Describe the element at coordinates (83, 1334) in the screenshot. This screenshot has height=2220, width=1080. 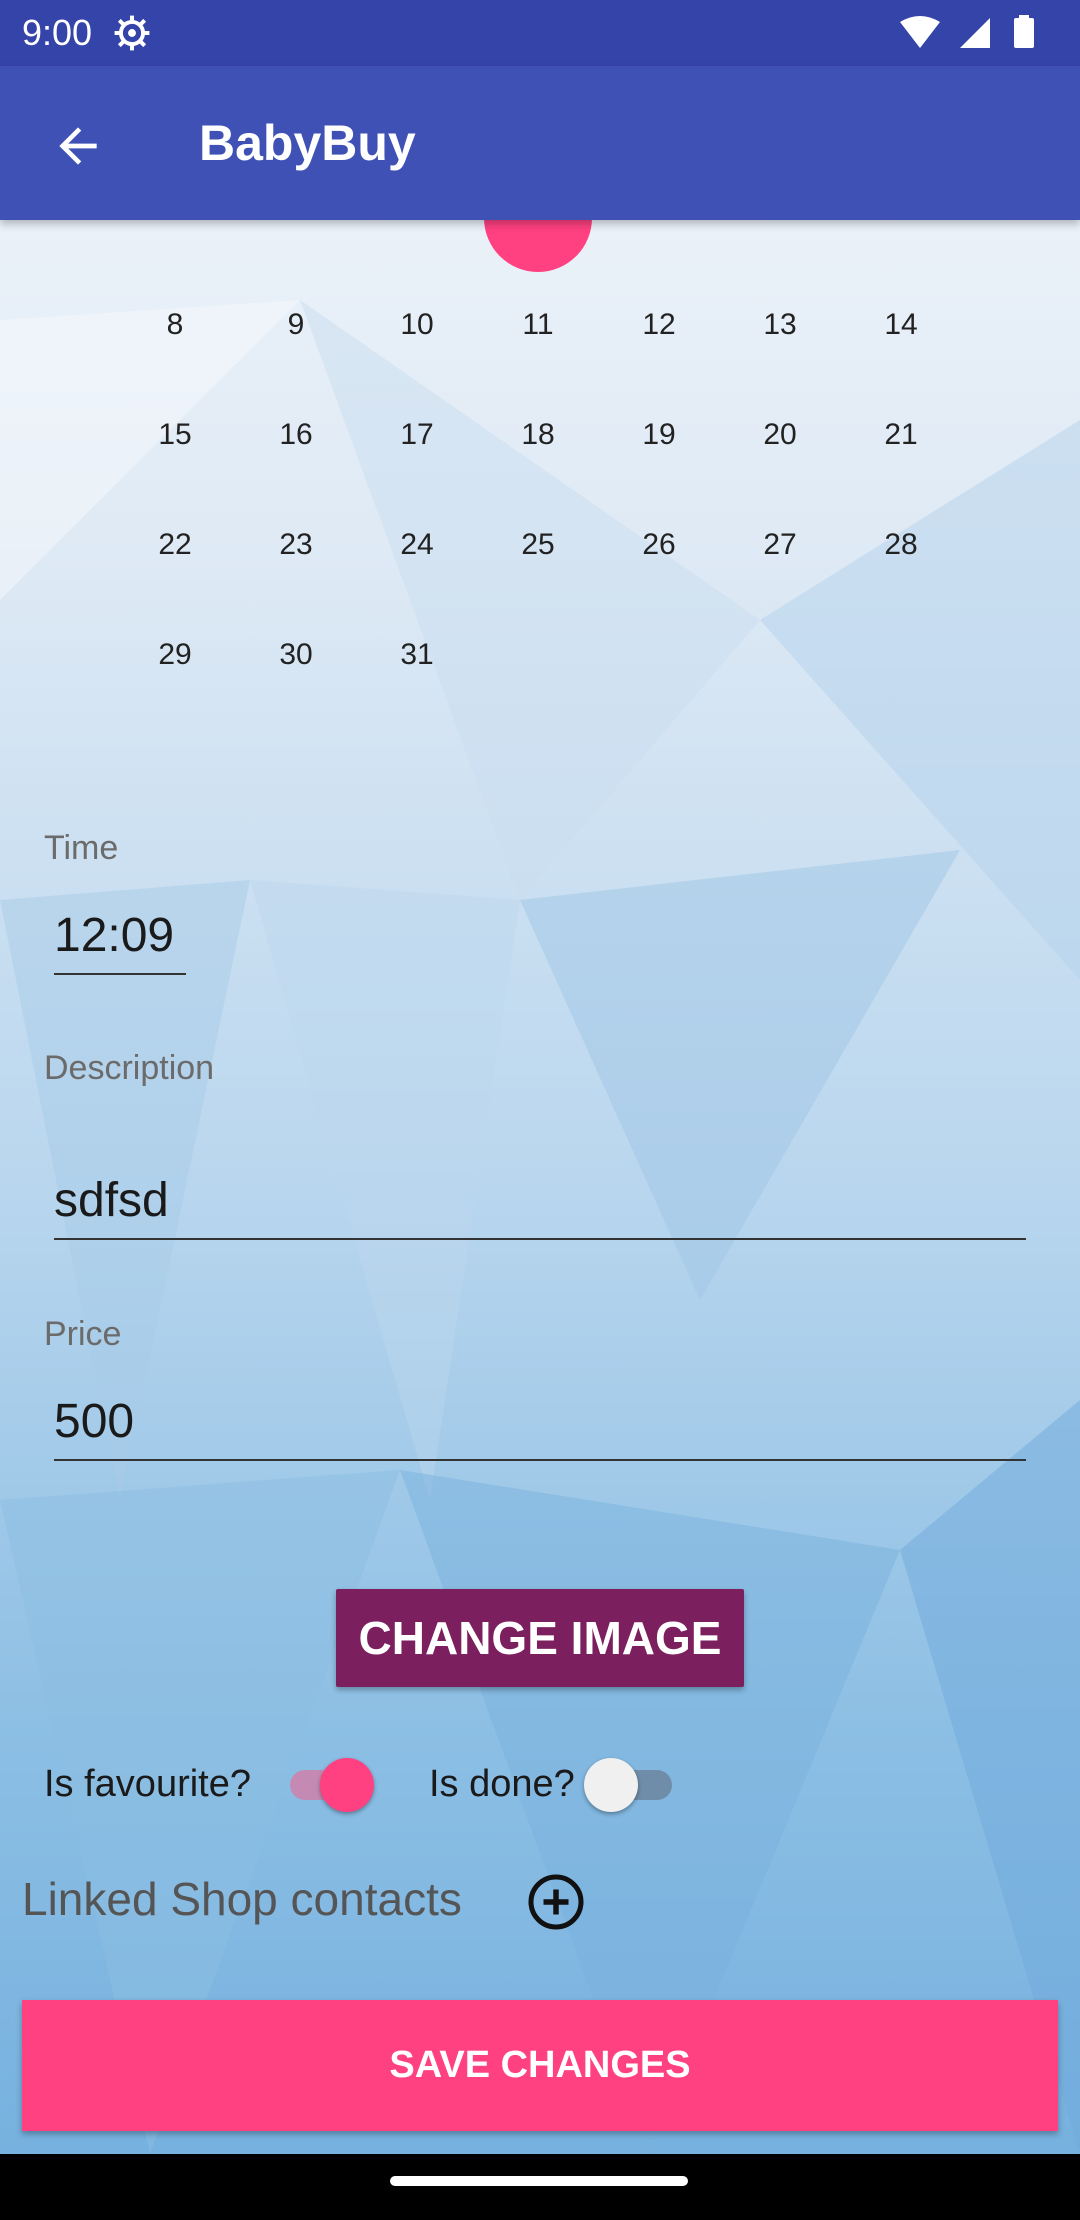
I see `price-label: Price` at that location.